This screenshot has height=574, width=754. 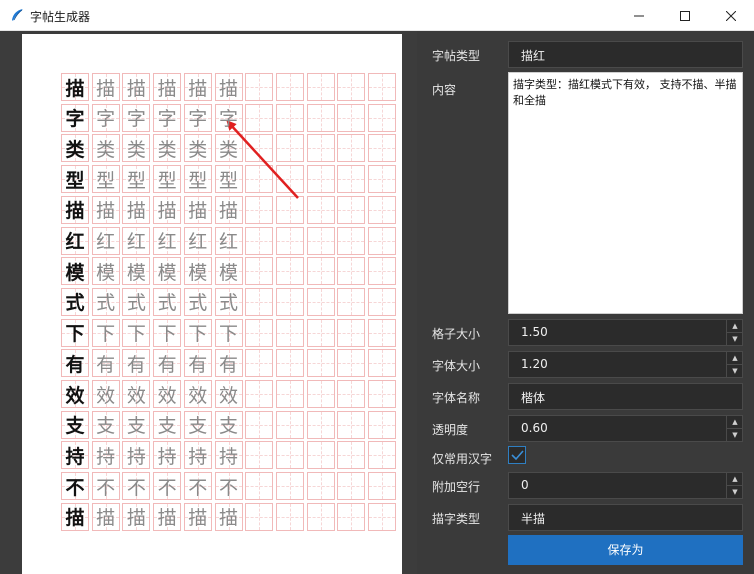 I want to click on model-character: 式, so click(x=75, y=303).